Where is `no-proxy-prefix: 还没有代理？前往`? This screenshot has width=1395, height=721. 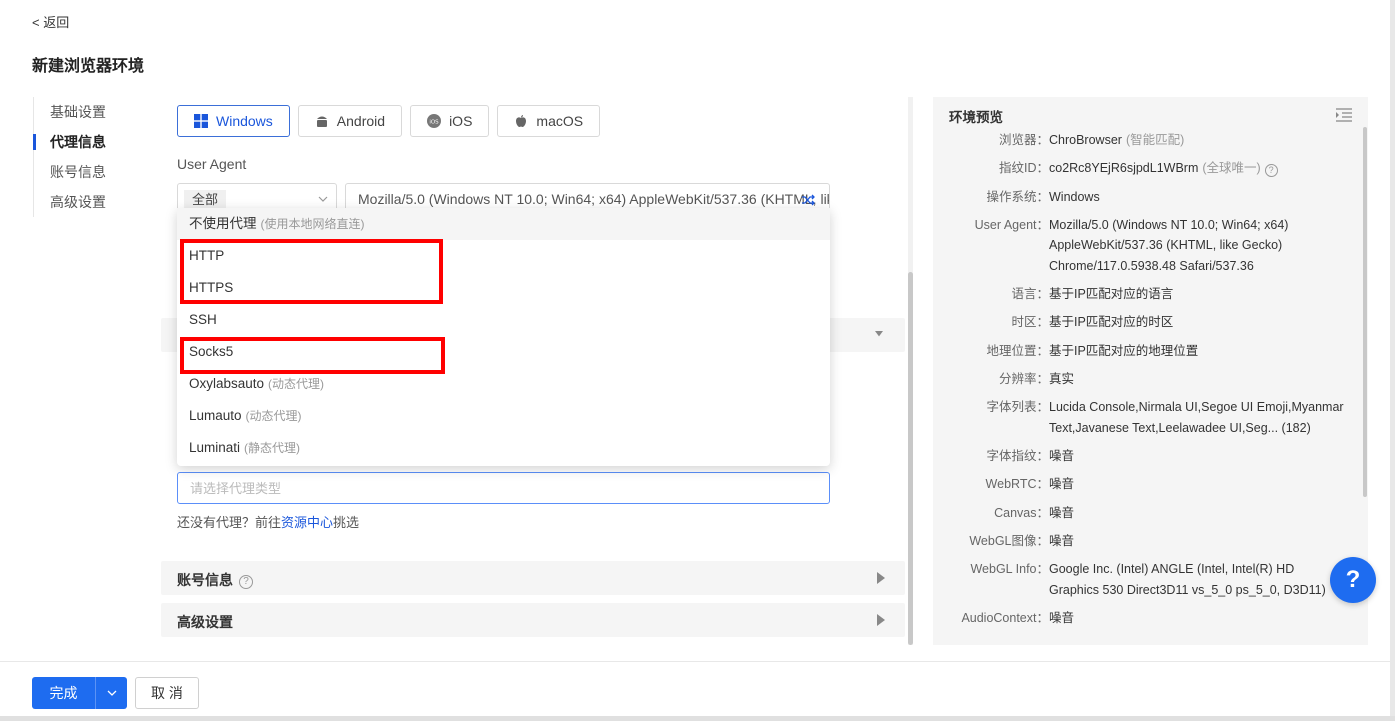
no-proxy-prefix: 还没有代理？前往 is located at coordinates (229, 522).